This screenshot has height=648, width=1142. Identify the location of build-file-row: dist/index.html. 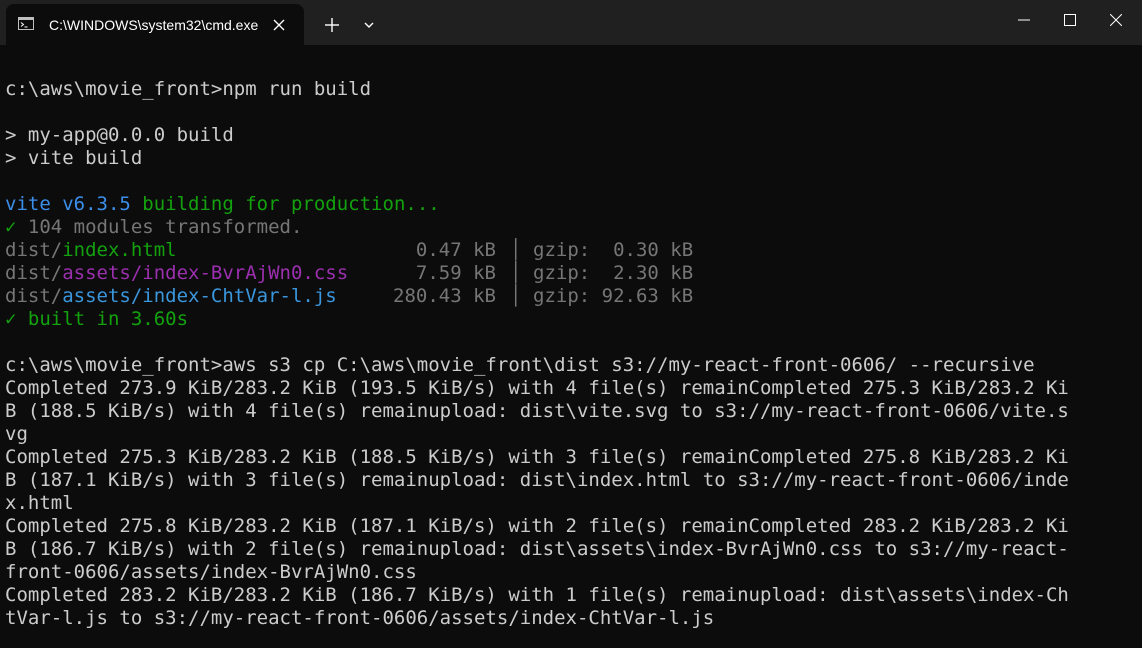
(91, 250).